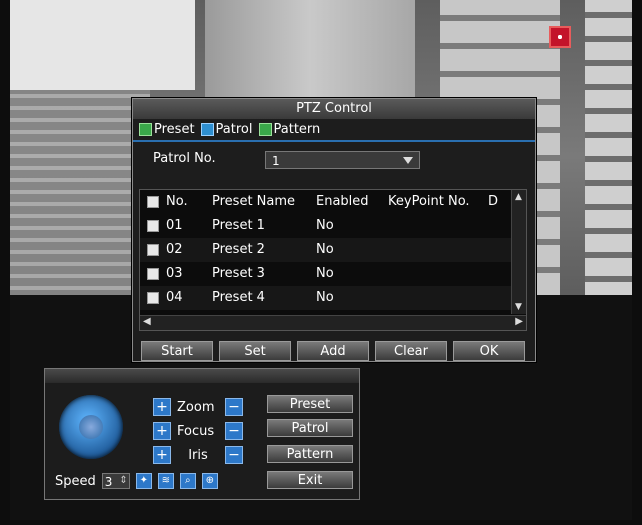 The width and height of the screenshot is (642, 525). What do you see at coordinates (489, 351) in the screenshot?
I see `ok-button: OK` at bounding box center [489, 351].